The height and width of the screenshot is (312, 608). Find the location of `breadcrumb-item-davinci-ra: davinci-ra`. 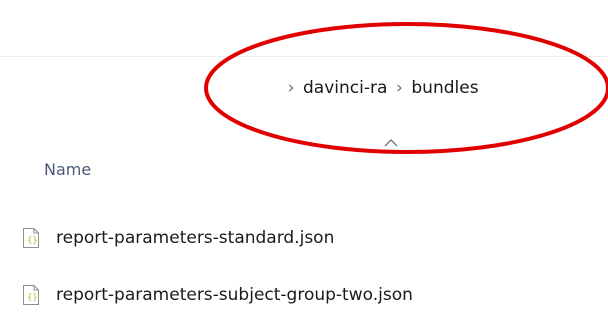

breadcrumb-item-davinci-ra: davinci-ra is located at coordinates (345, 88).